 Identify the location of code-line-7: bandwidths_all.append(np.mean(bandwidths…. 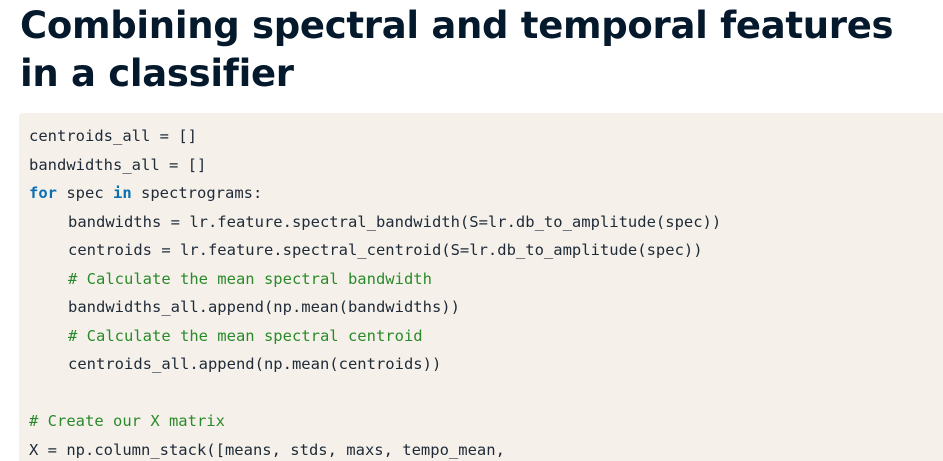
(375, 307).